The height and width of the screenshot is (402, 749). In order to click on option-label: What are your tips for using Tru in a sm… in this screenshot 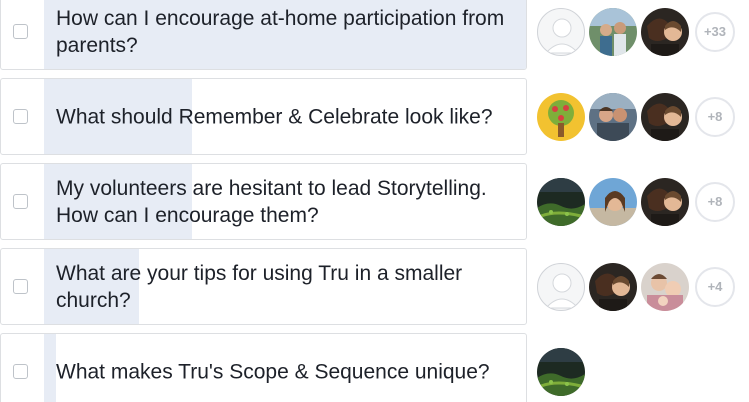, I will do `click(259, 286)`.